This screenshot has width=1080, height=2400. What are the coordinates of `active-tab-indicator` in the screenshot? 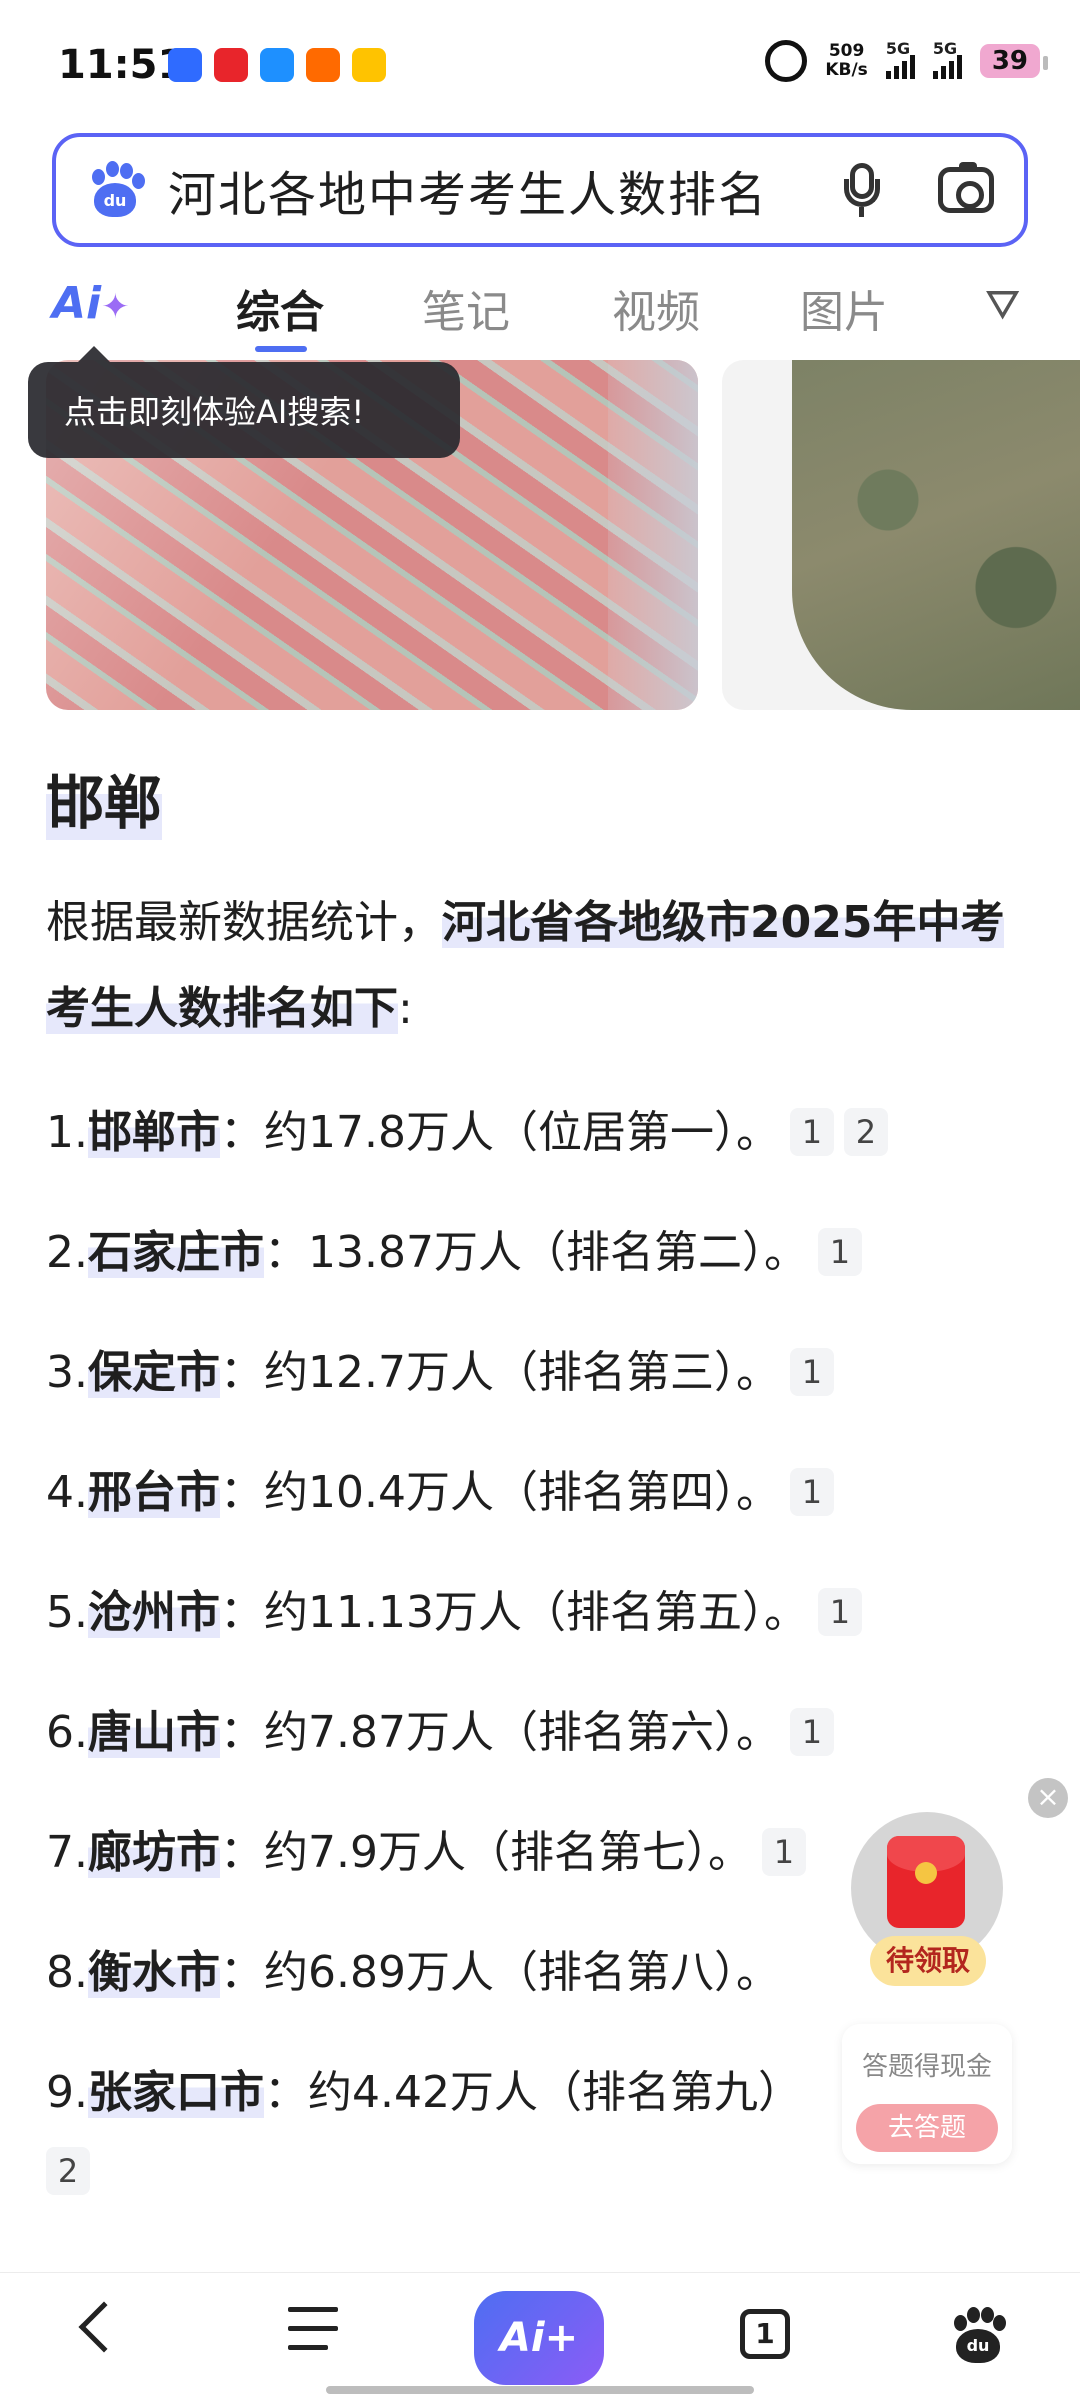 It's located at (281, 349).